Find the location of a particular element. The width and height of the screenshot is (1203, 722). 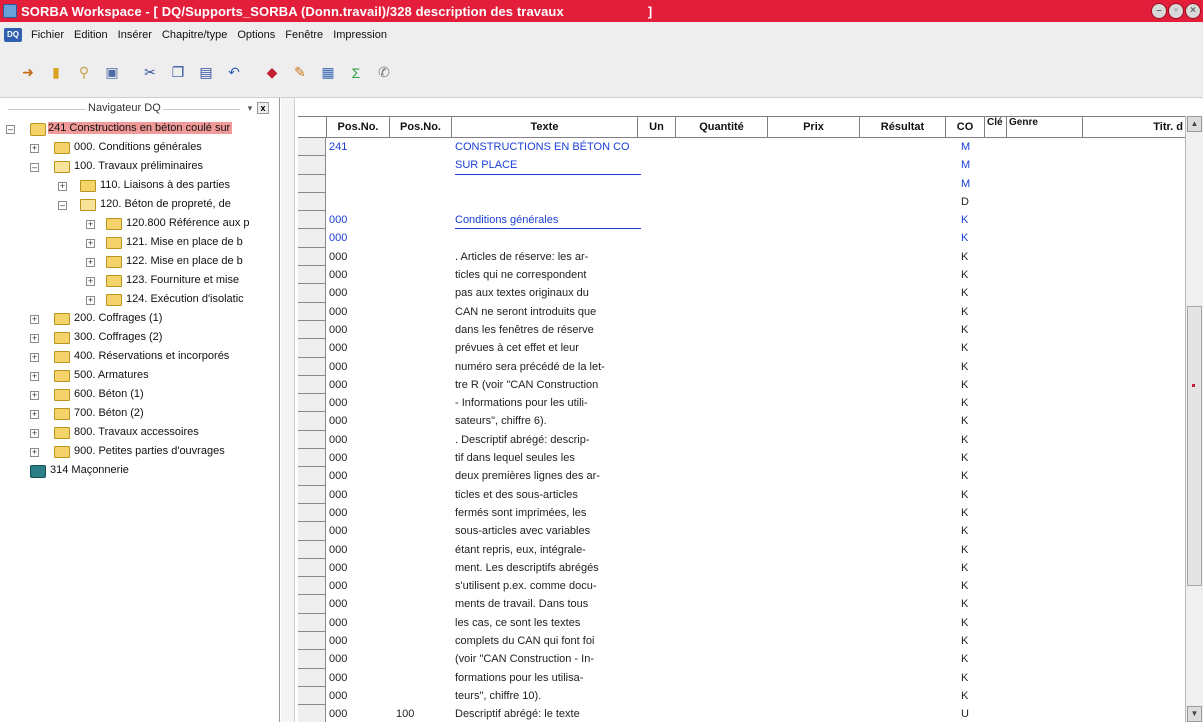

close-button: × is located at coordinates (1193, 11).